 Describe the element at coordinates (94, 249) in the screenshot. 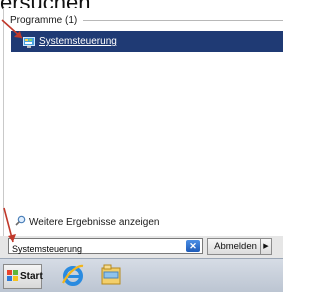

I see `search-input` at that location.